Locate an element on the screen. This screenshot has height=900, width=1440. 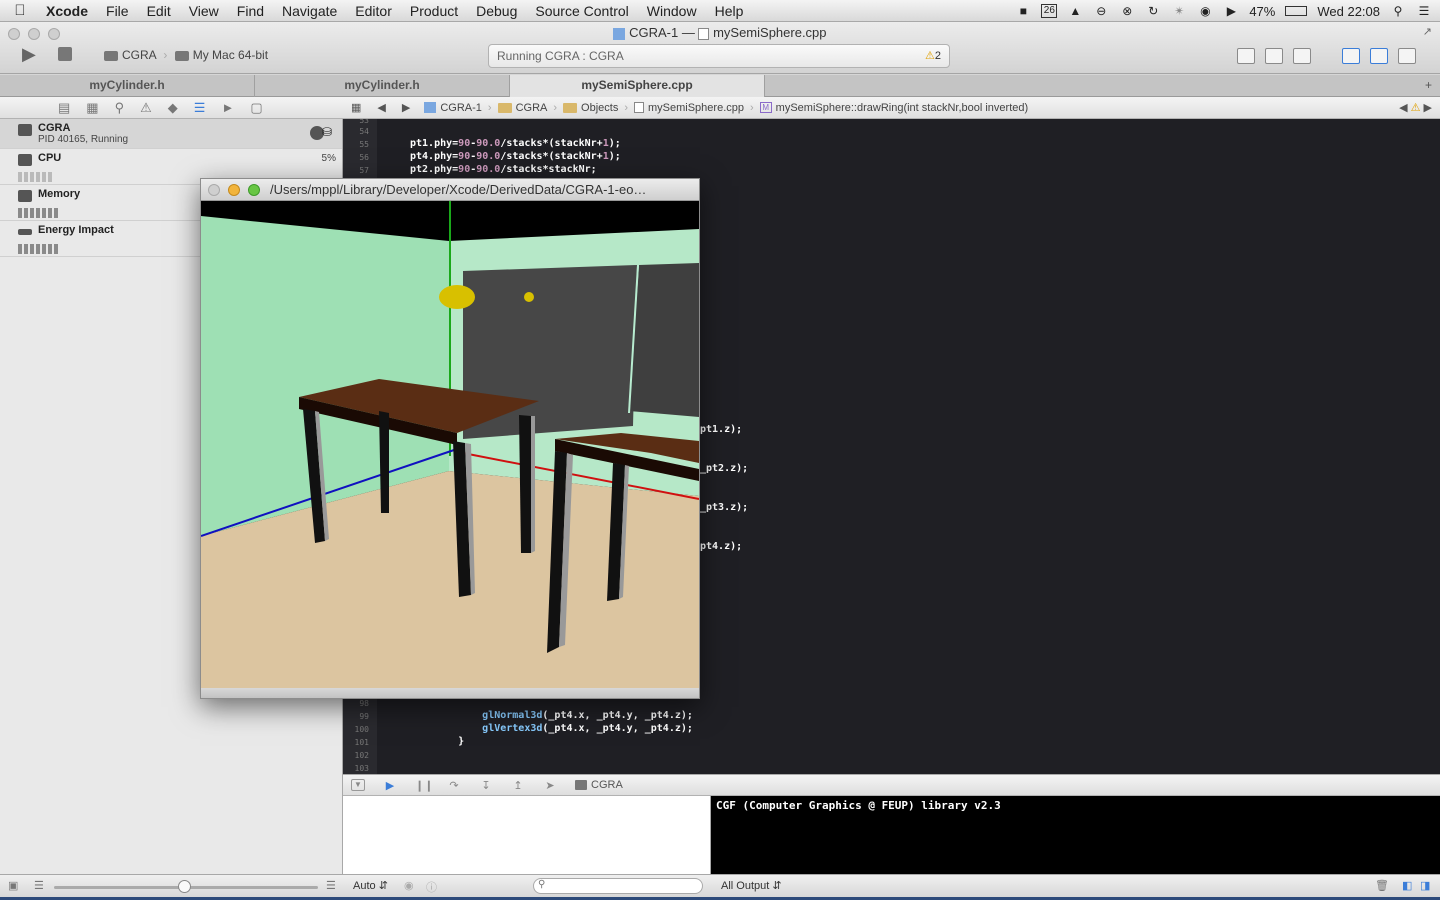
trash-icon: 🗑 is located at coordinates (1382, 885).